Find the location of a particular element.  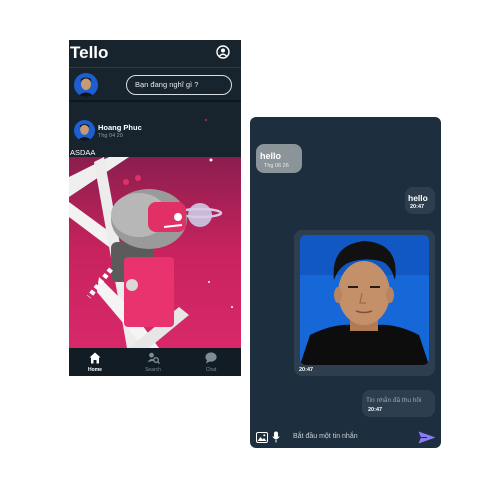

outgoing-image-message: 20:47 is located at coordinates (364, 303).